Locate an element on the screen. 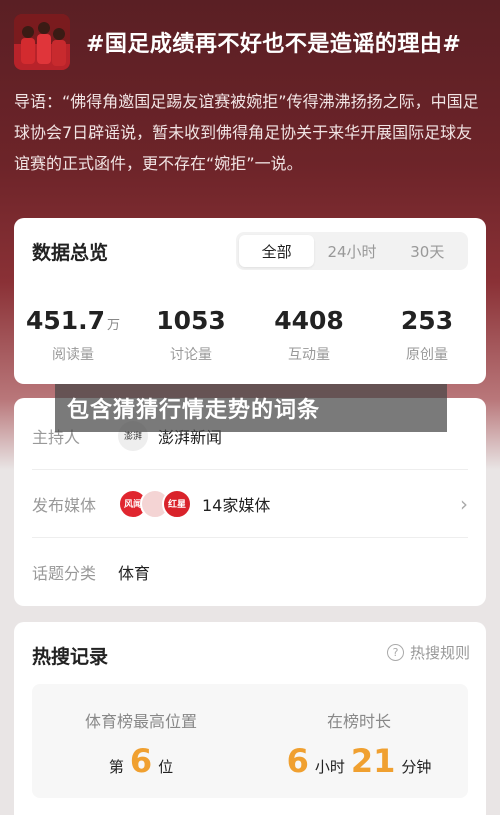  tab-all: 全部 is located at coordinates (277, 251).